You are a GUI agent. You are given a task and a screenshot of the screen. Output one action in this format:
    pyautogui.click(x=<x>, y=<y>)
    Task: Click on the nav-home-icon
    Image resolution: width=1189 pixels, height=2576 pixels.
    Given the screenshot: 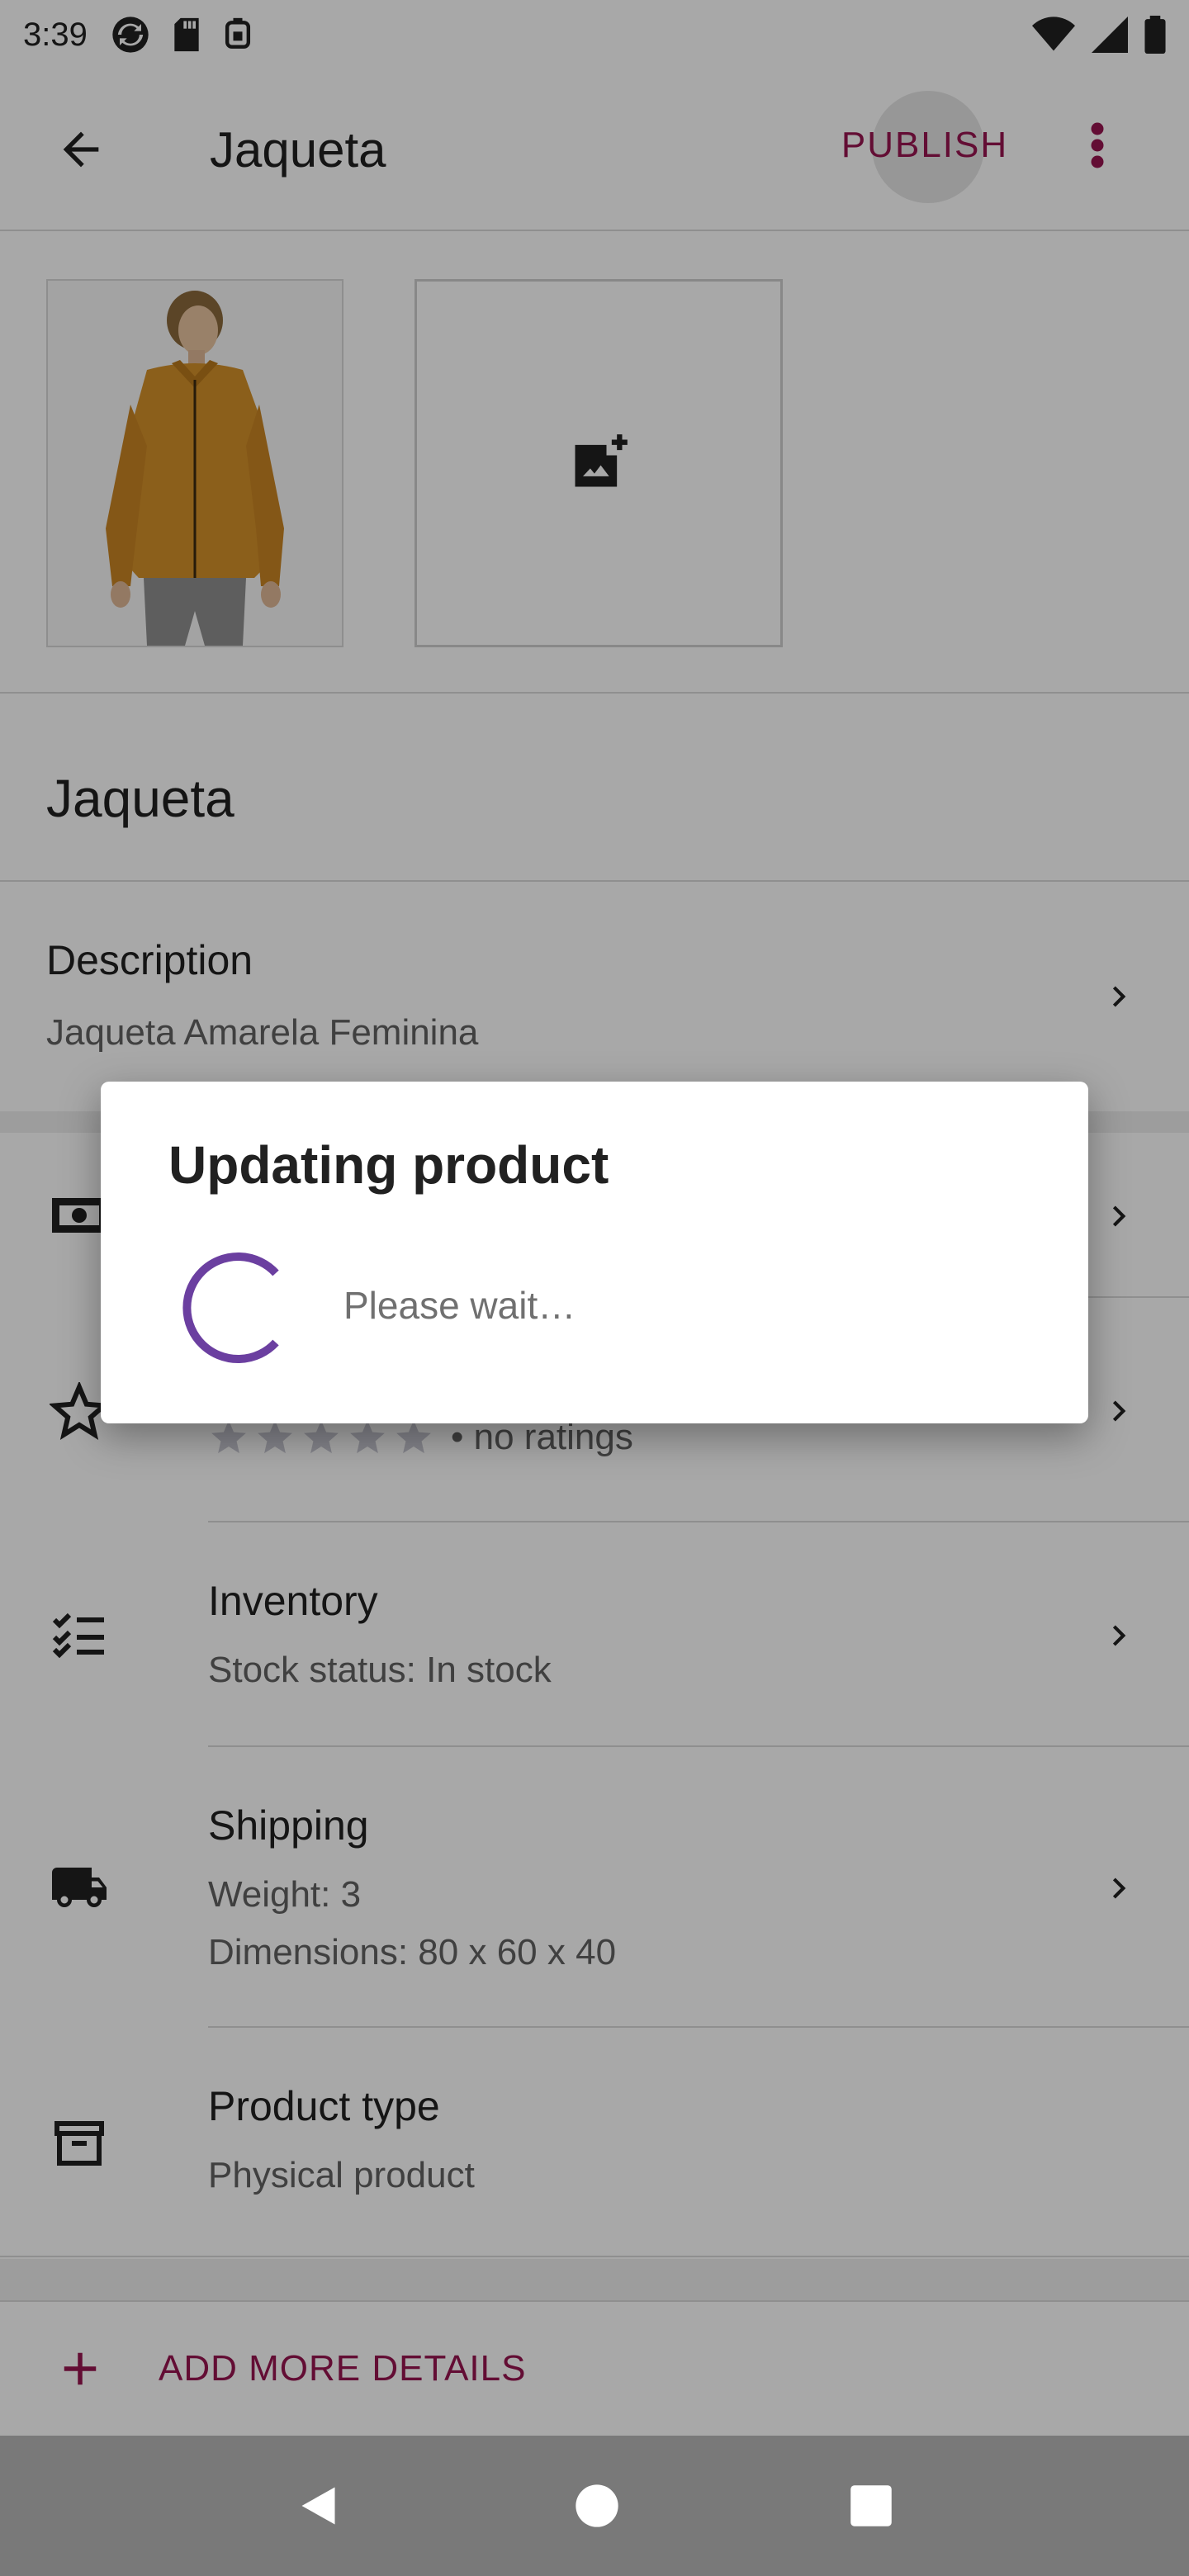 What is the action you would take?
    pyautogui.click(x=597, y=2506)
    